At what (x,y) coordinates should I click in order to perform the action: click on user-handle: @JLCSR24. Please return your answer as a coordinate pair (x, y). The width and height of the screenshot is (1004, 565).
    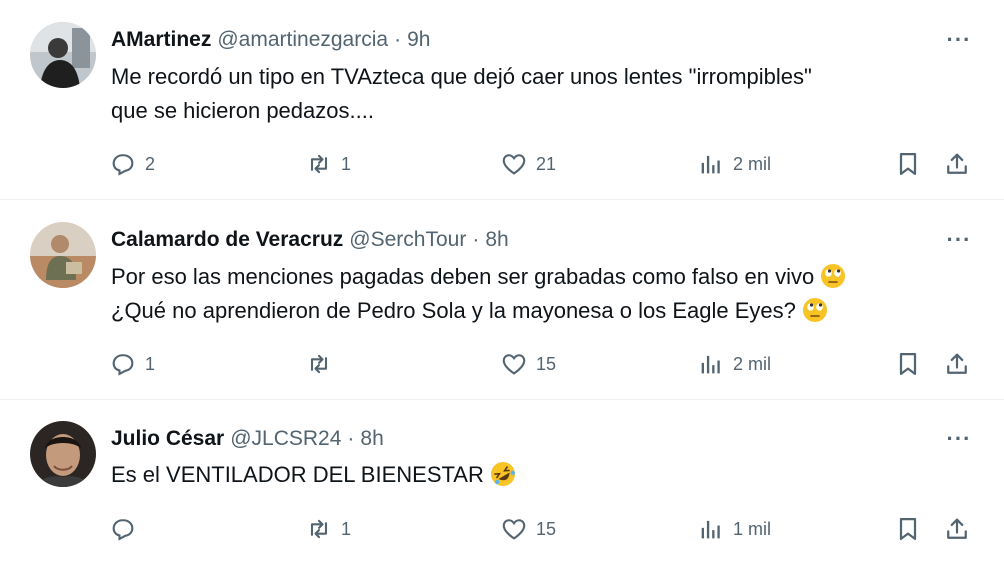
    Looking at the image, I should click on (285, 439).